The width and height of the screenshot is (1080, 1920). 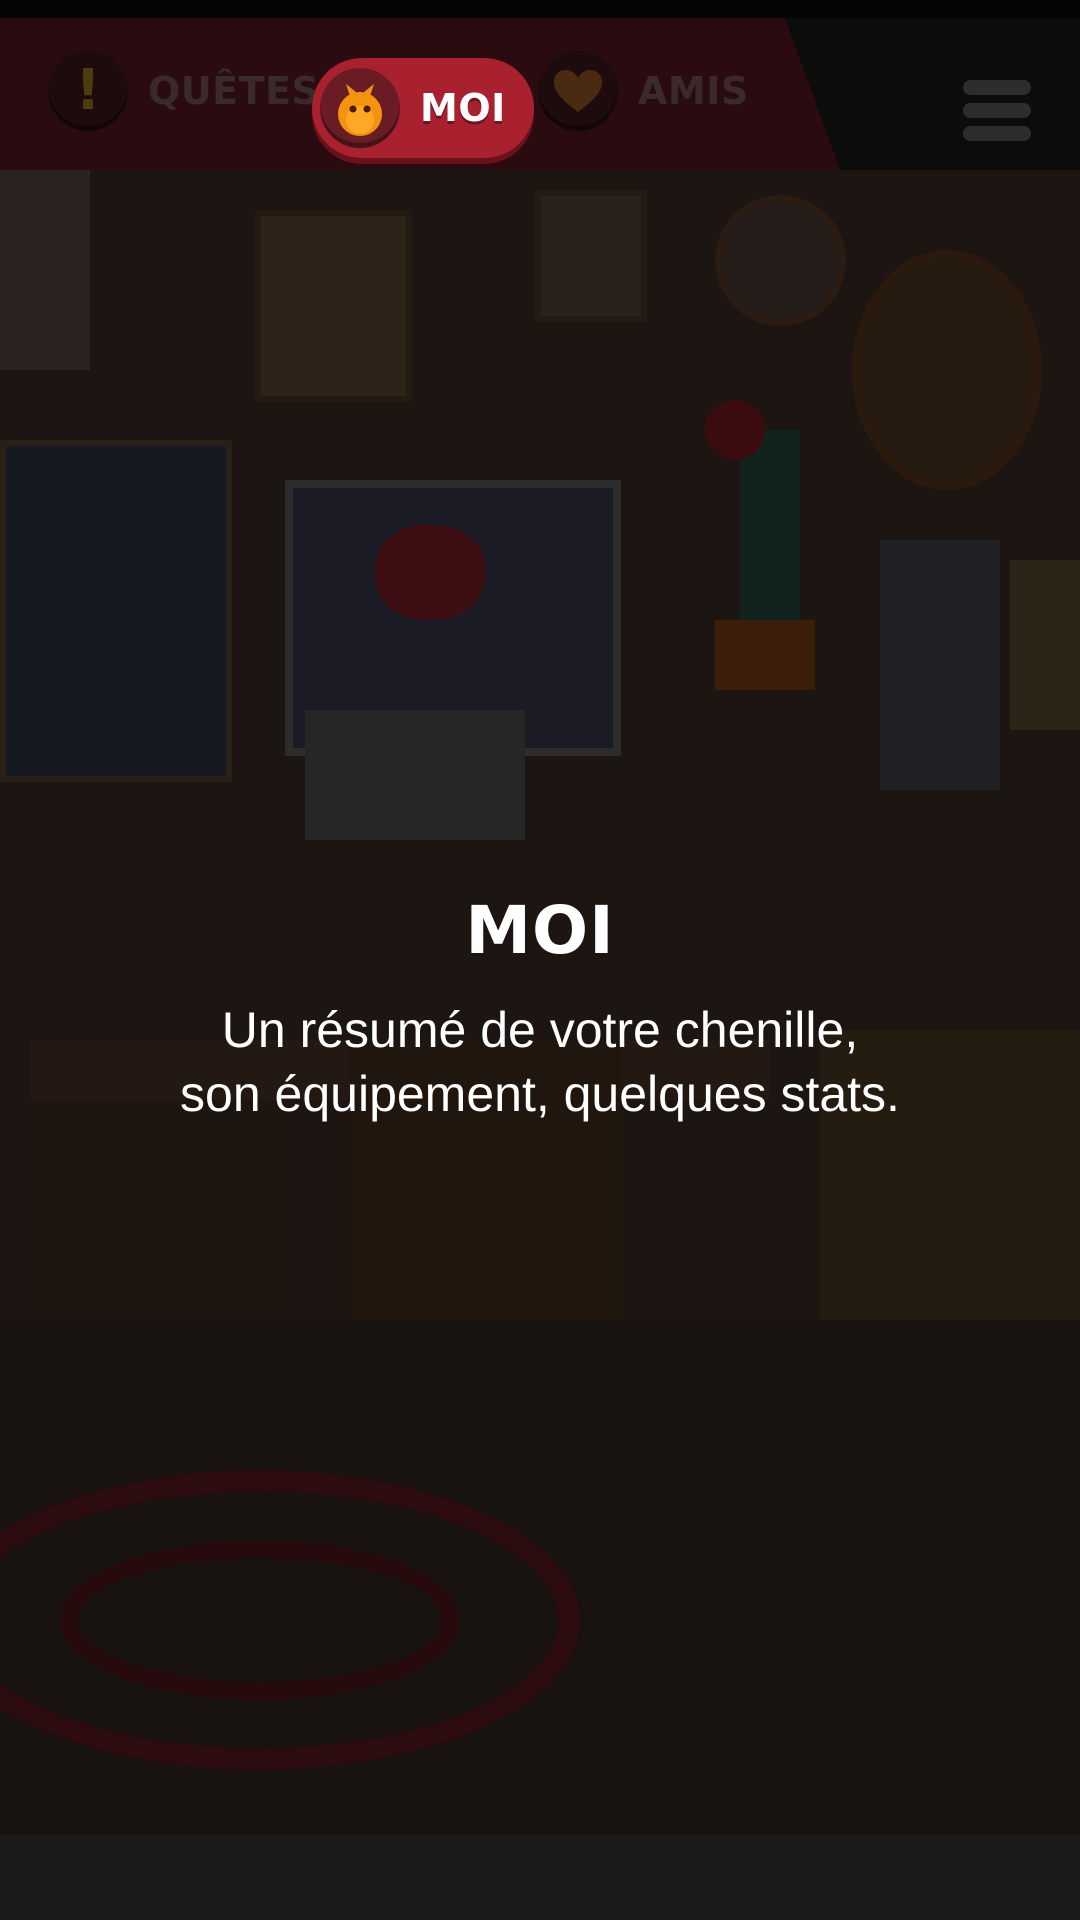 I want to click on tab-quetes: ! QUÊTES, so click(x=183, y=91).